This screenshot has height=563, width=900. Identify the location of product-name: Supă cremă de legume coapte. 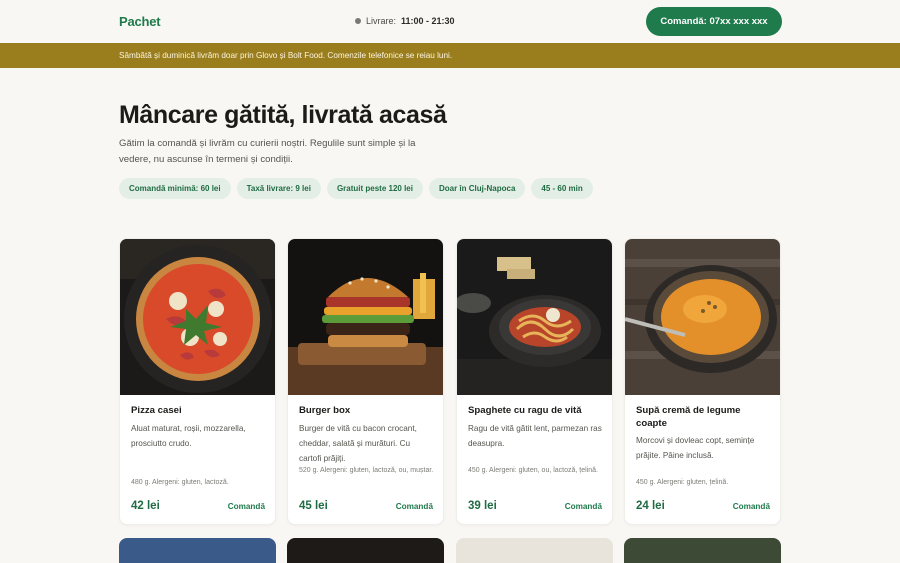
(688, 417).